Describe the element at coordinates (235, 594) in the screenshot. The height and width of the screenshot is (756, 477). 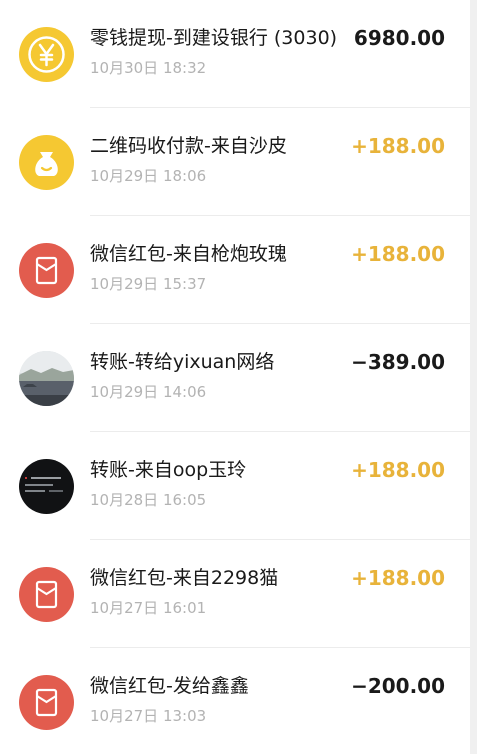
I see `transaction-row: 微信红包-来自2298猫 10月27日 16:01 +188.00` at that location.